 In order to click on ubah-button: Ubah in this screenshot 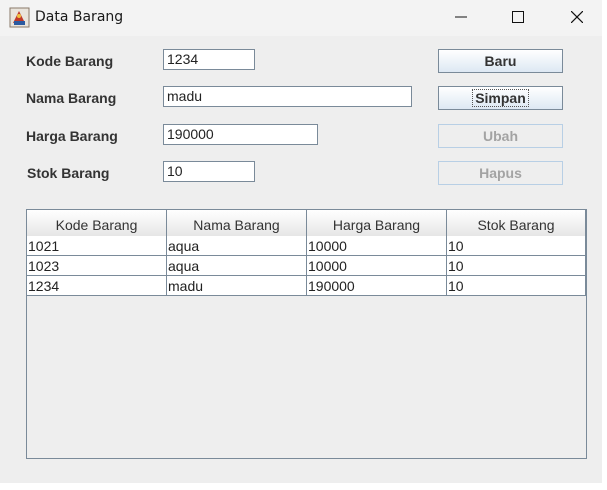, I will do `click(500, 136)`.